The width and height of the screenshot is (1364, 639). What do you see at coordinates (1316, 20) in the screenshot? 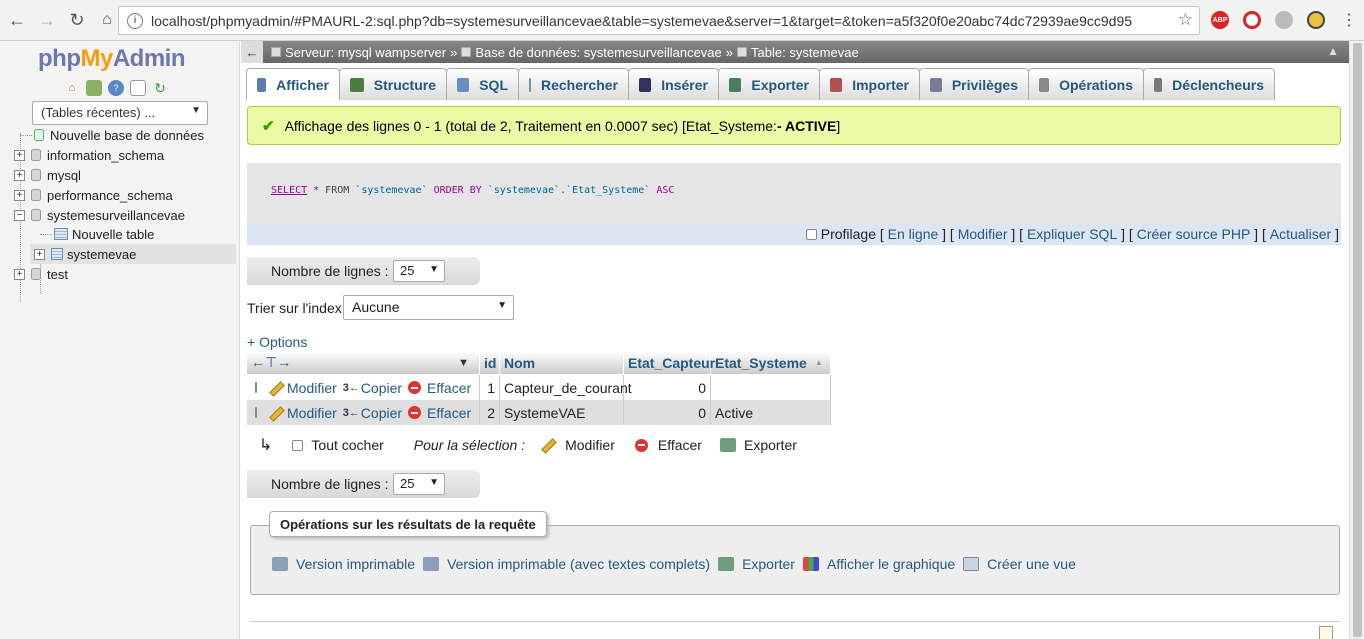
I see `extension-norton-icon` at bounding box center [1316, 20].